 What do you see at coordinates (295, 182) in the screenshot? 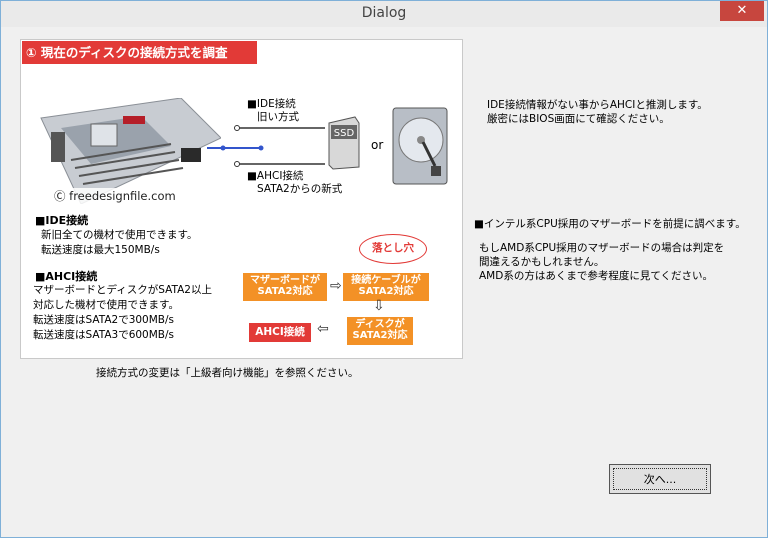
I see `ahci-label: ■AHCI接続 SATA2からの新式` at bounding box center [295, 182].